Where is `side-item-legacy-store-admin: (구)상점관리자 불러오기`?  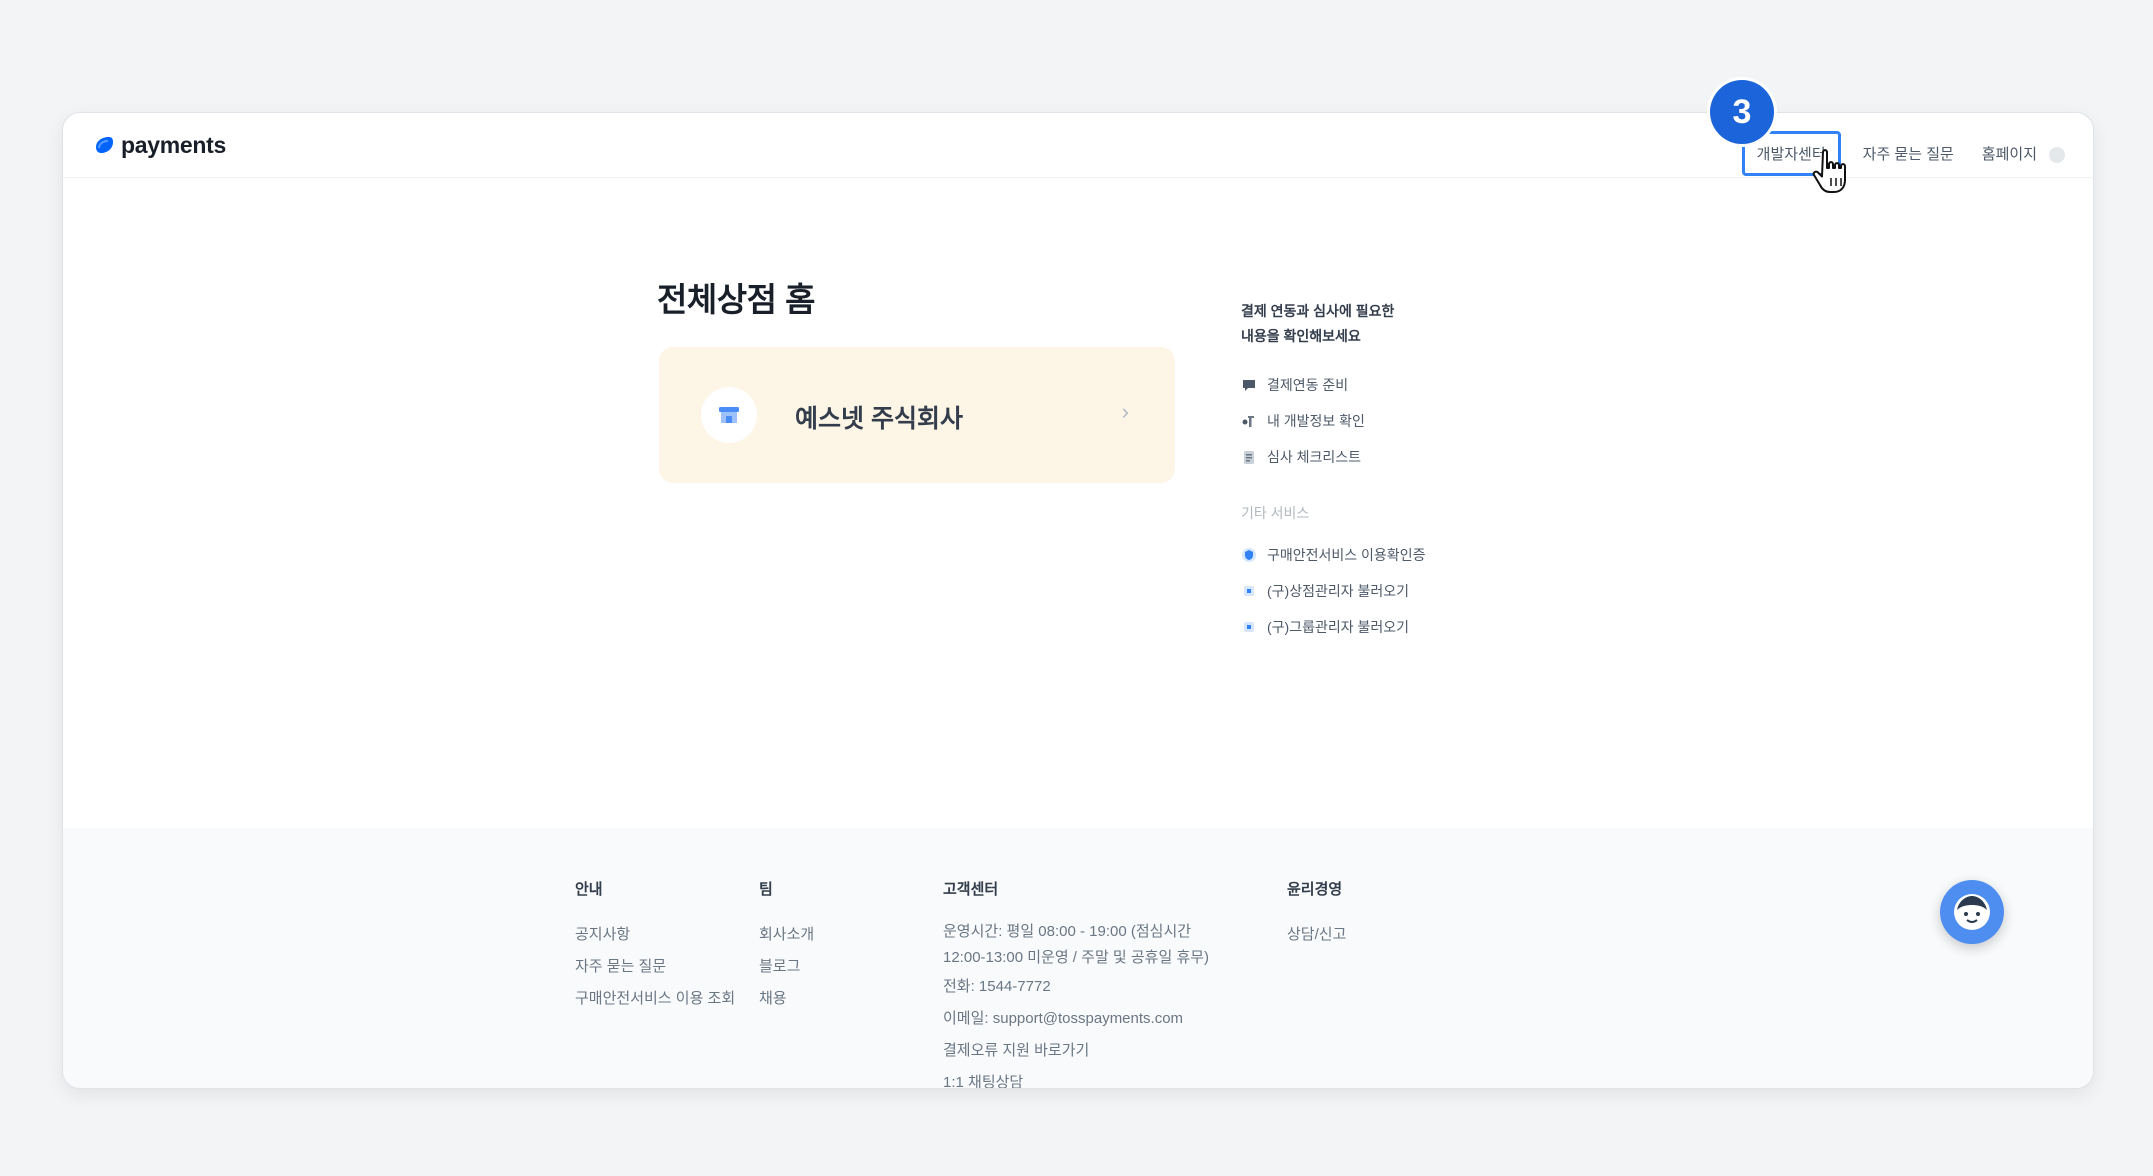 side-item-legacy-store-admin: (구)상점관리자 불러오기 is located at coordinates (1371, 591).